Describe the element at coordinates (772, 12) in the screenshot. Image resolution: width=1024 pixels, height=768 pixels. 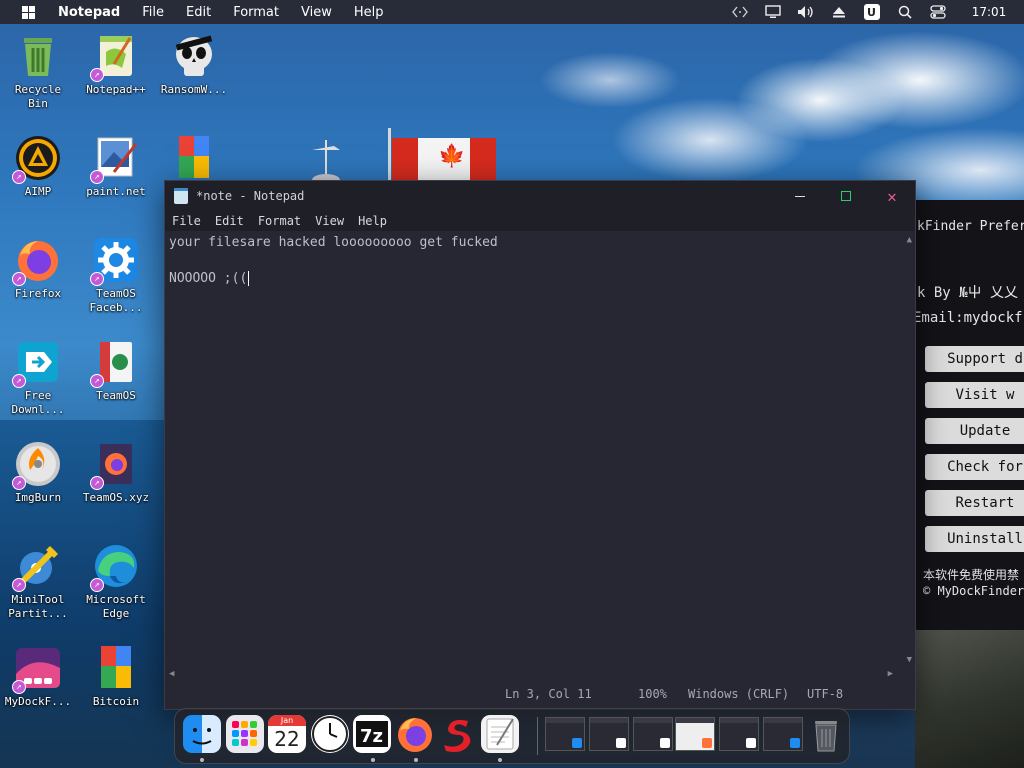
I see `monitor-icon` at that location.